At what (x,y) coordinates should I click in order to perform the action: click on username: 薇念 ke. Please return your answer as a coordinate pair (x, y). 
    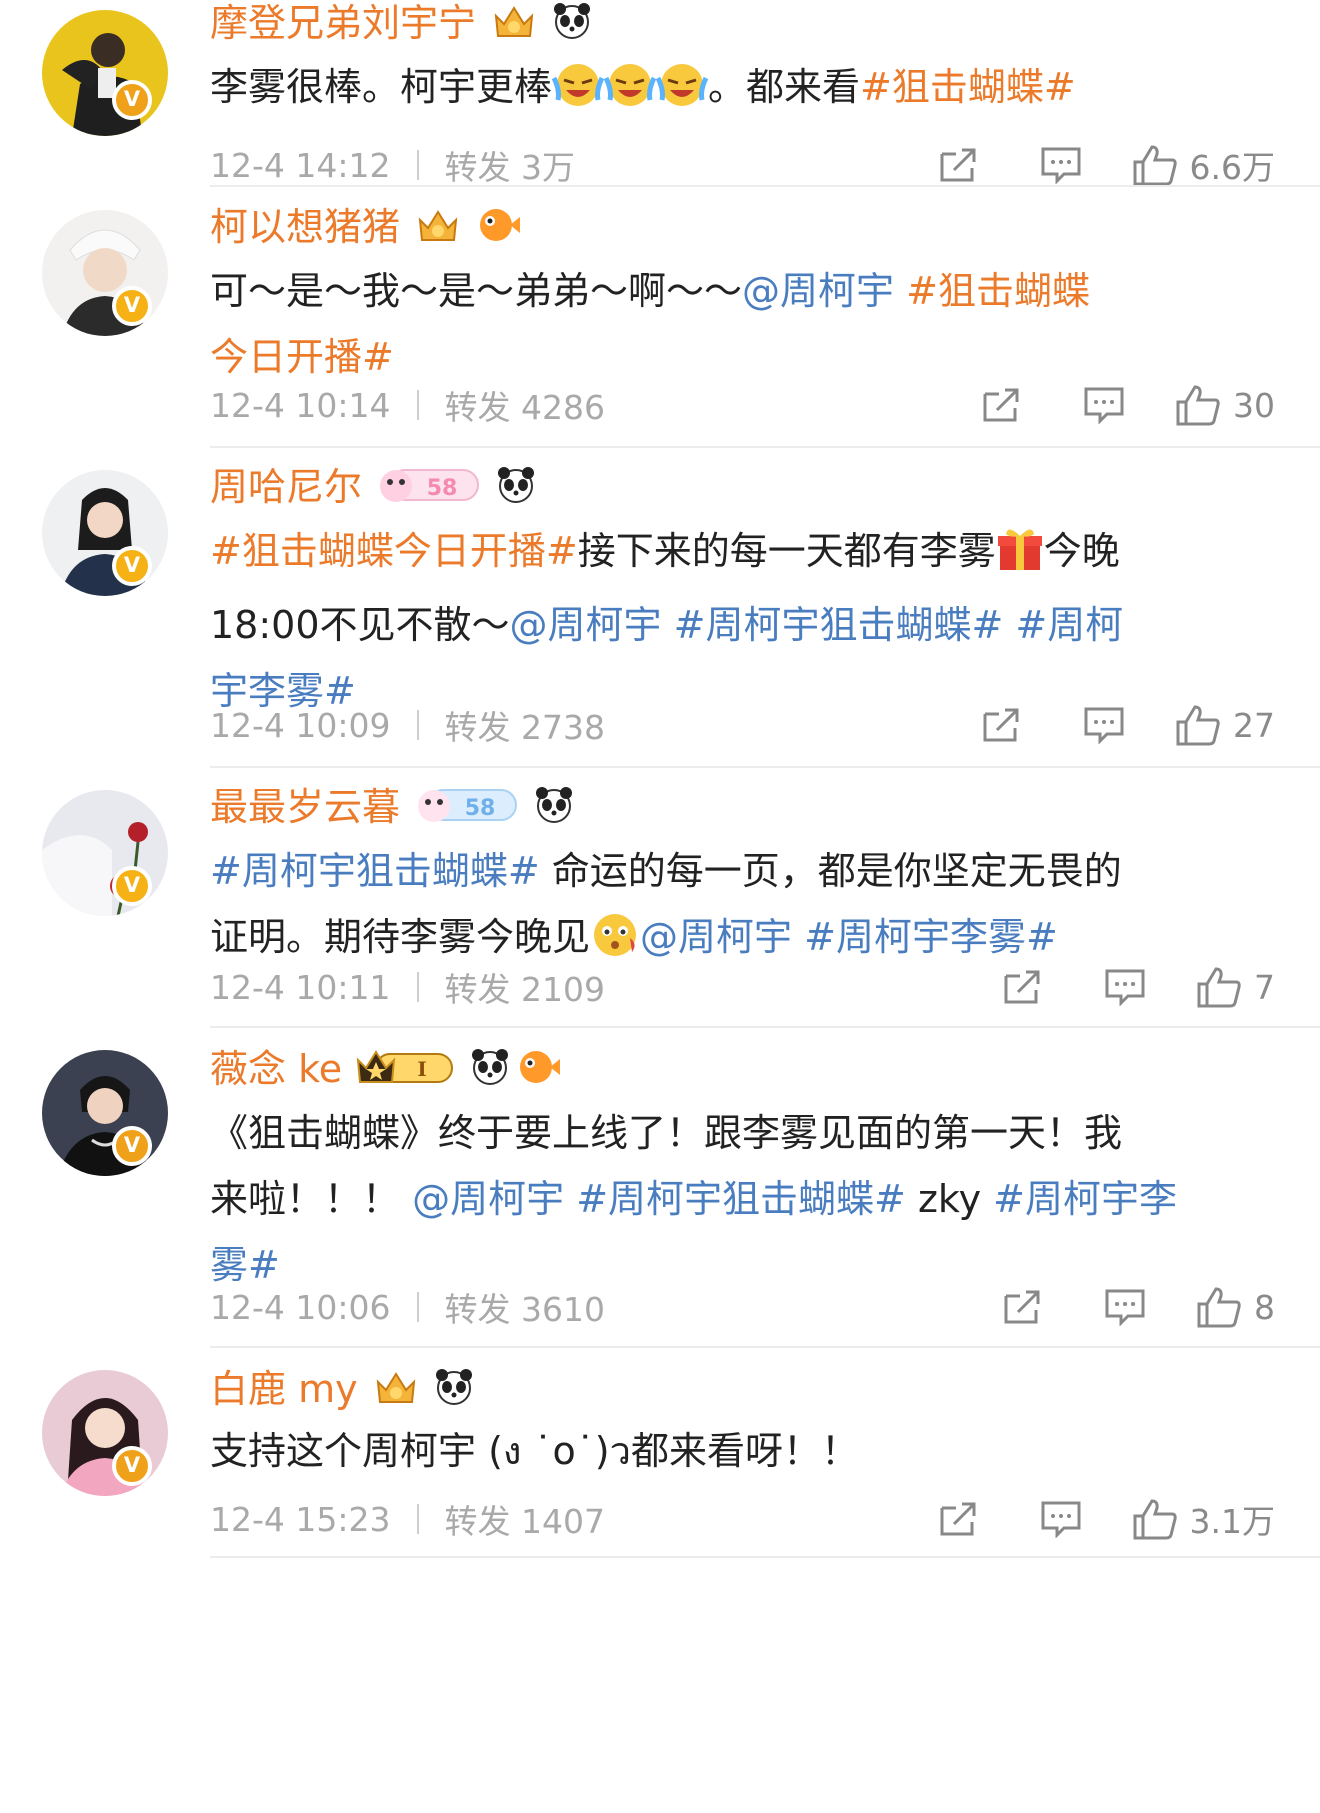
    Looking at the image, I should click on (276, 1069).